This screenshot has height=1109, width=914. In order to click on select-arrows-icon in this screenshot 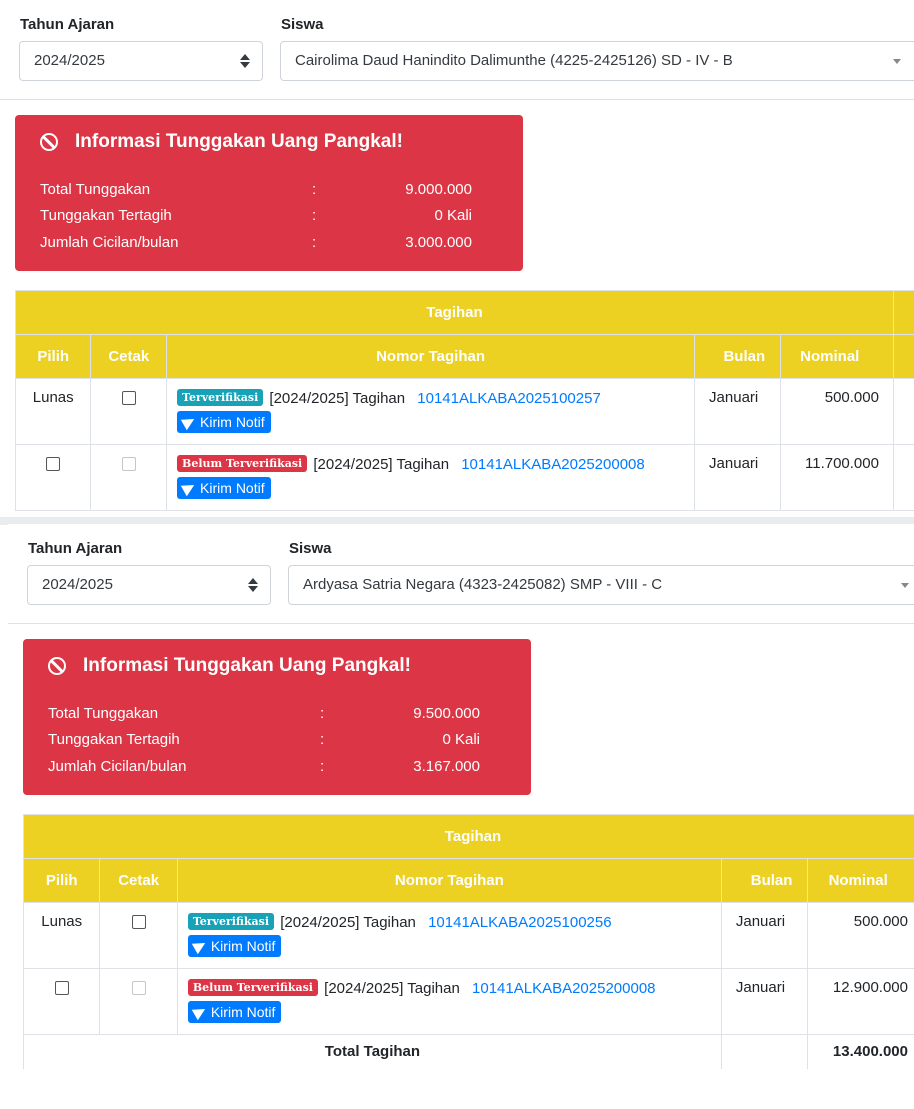, I will do `click(253, 585)`.